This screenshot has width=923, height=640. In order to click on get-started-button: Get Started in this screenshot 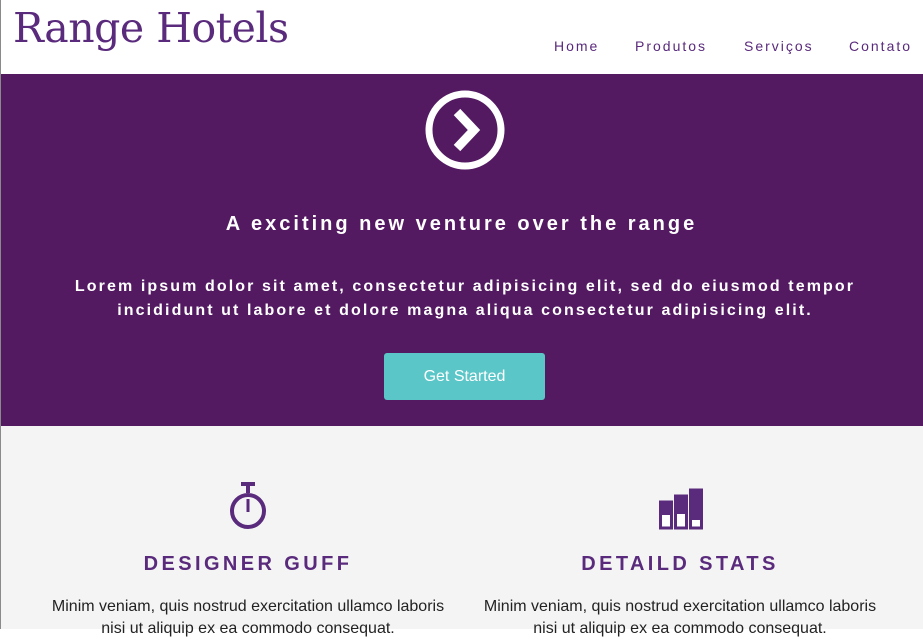, I will do `click(464, 376)`.